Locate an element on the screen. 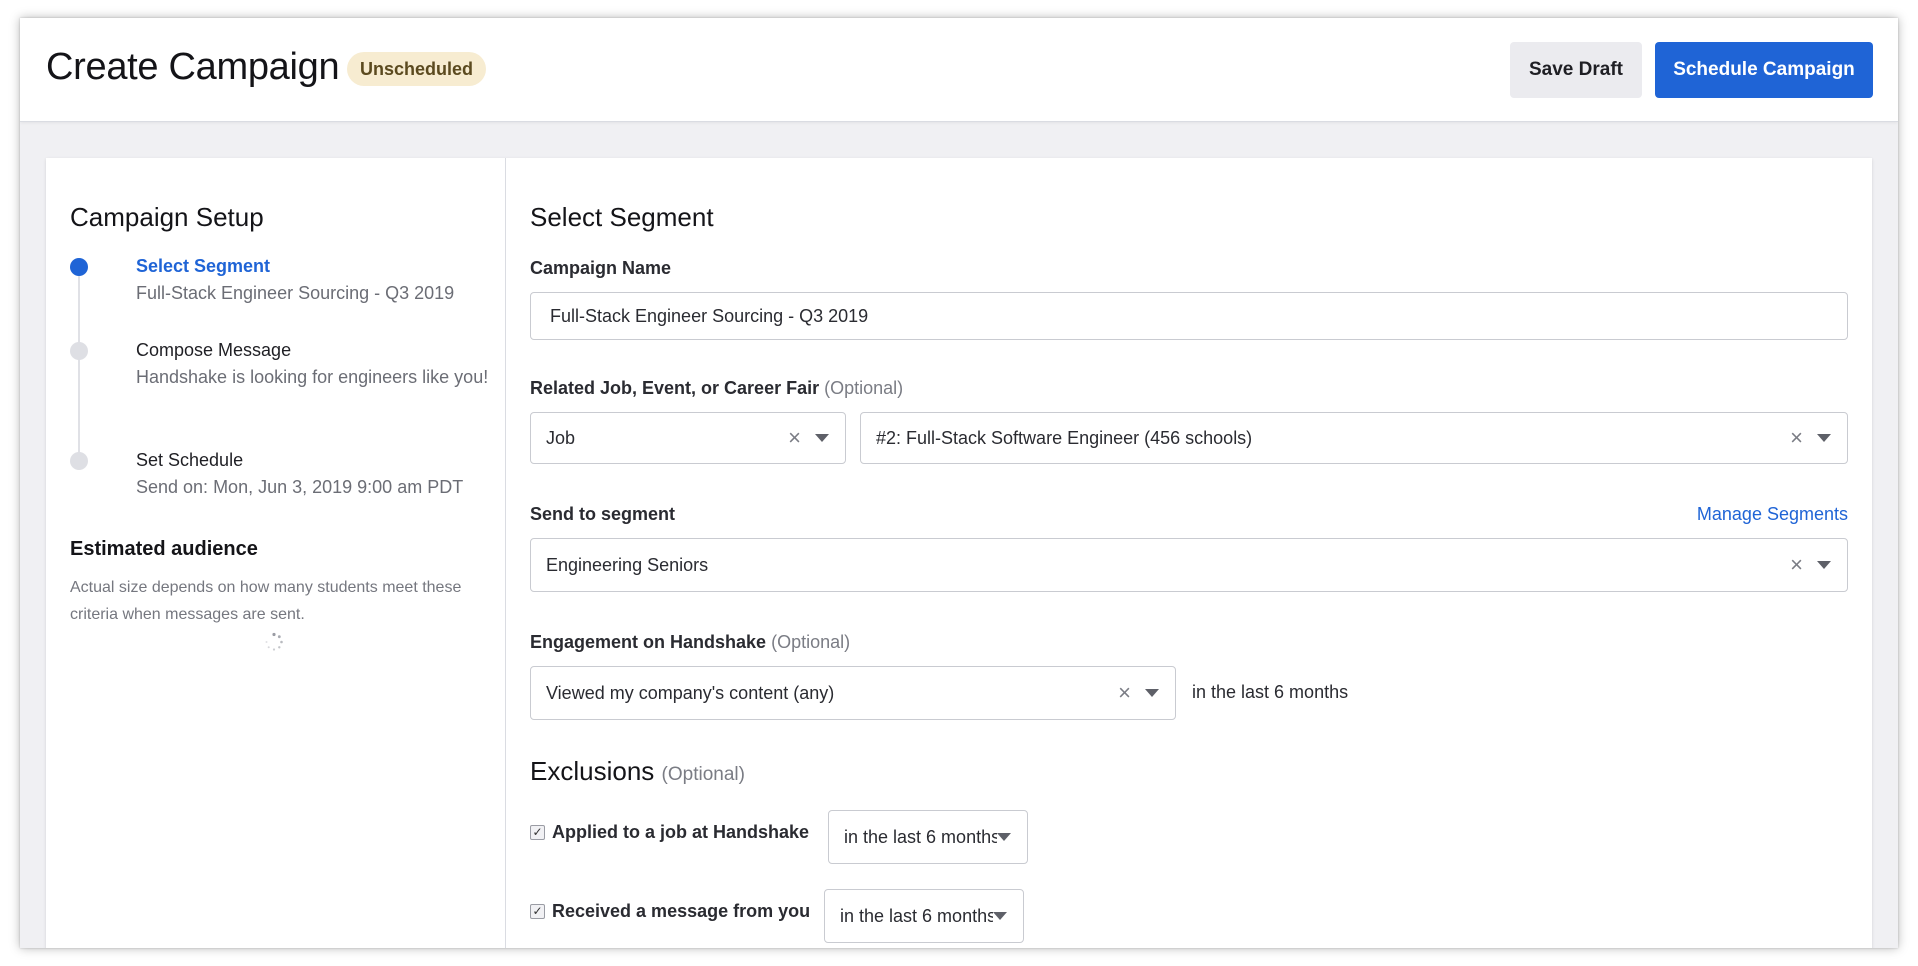  engagement-value: Viewed my company's content (any) is located at coordinates (690, 692).